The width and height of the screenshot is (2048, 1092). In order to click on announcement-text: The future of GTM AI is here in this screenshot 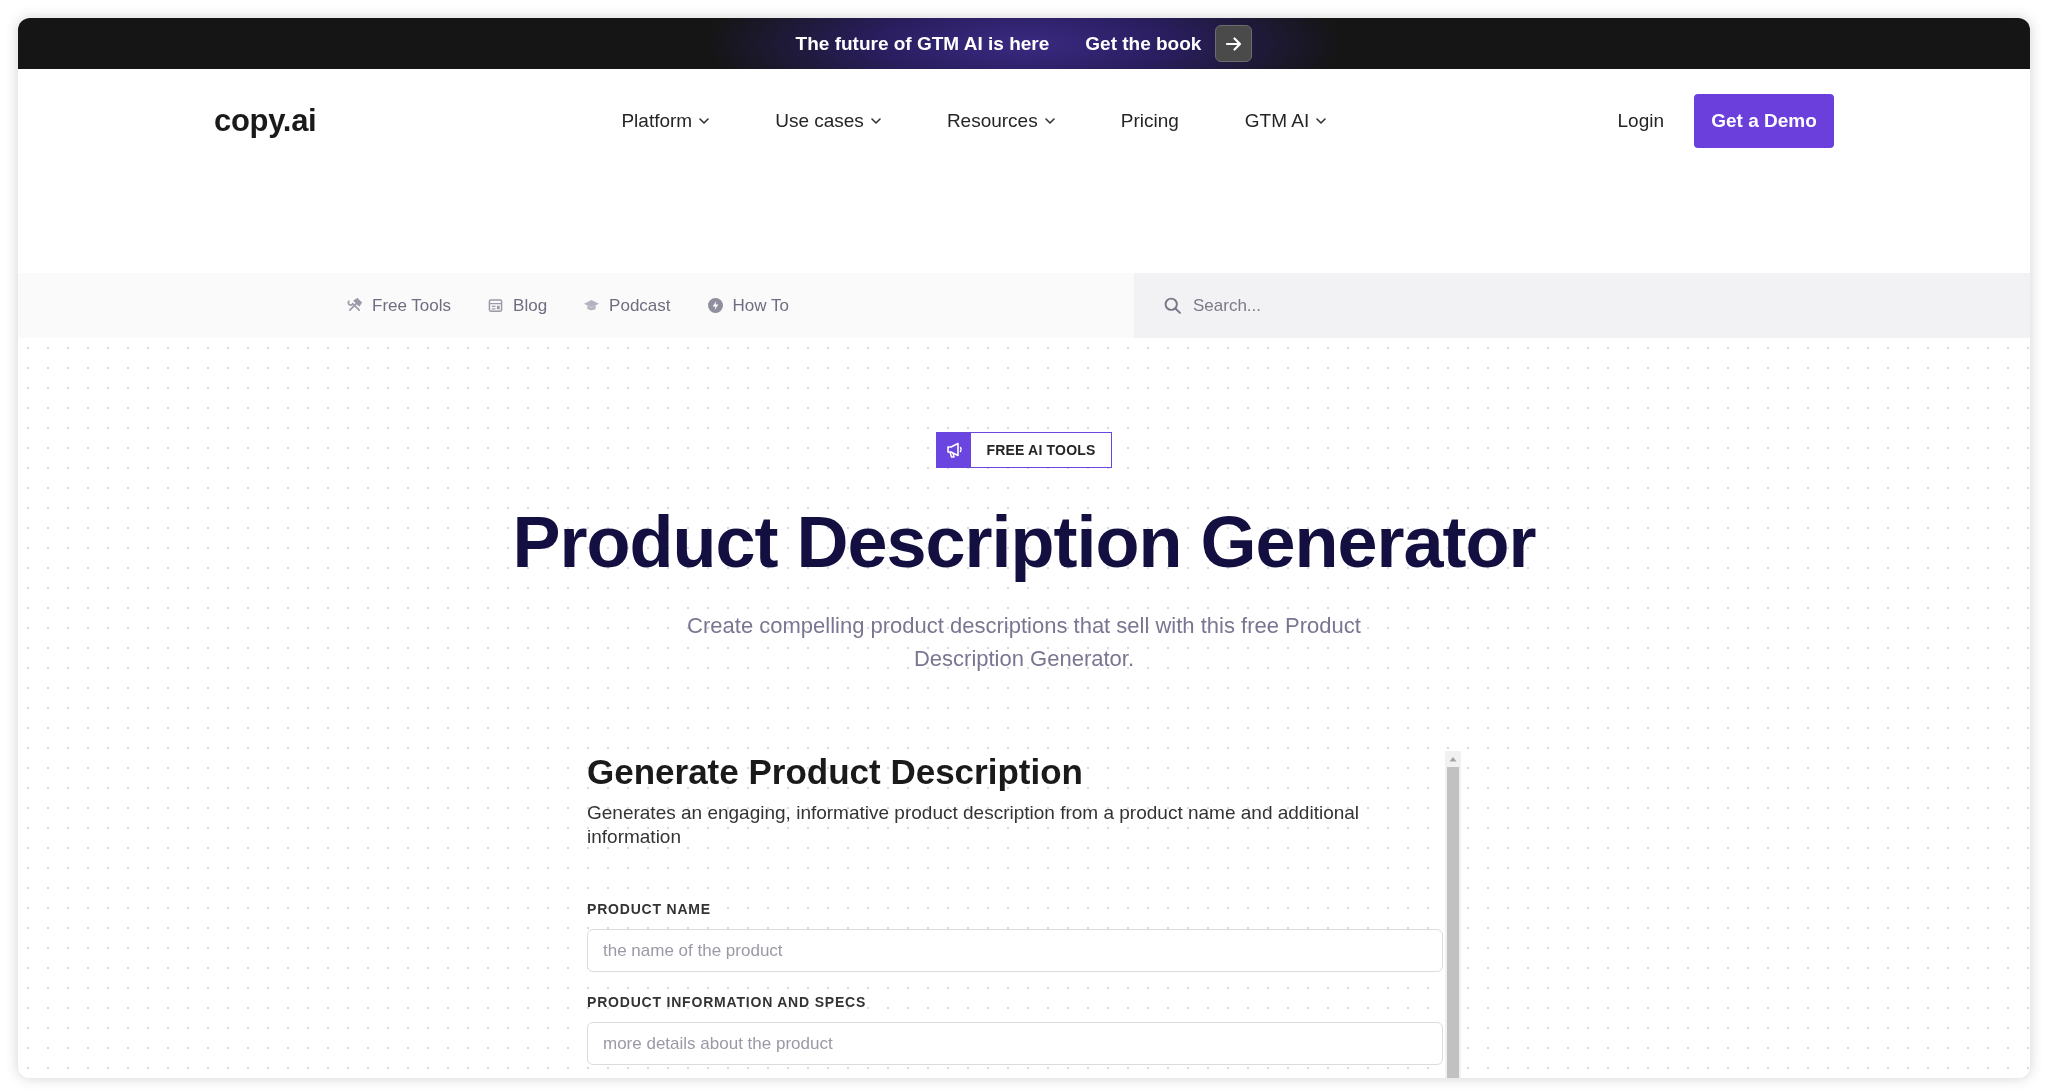, I will do `click(922, 43)`.